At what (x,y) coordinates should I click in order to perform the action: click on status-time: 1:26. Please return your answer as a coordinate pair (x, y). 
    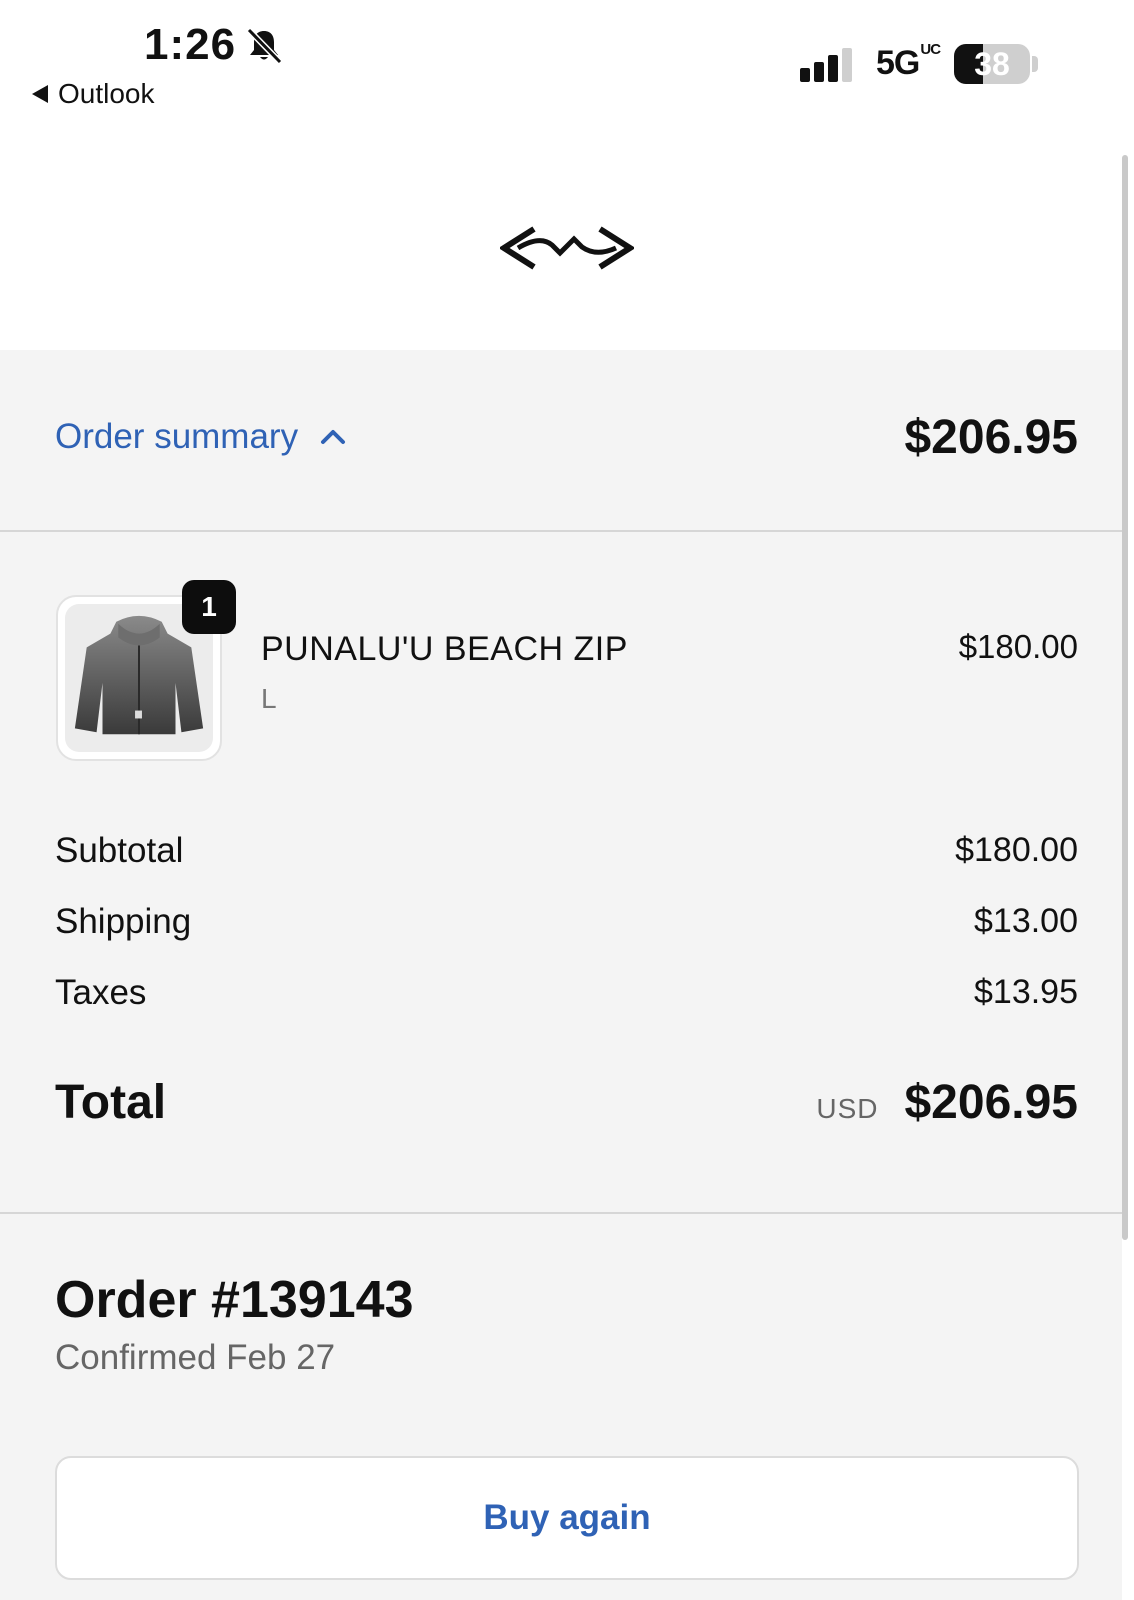
    Looking at the image, I should click on (190, 44).